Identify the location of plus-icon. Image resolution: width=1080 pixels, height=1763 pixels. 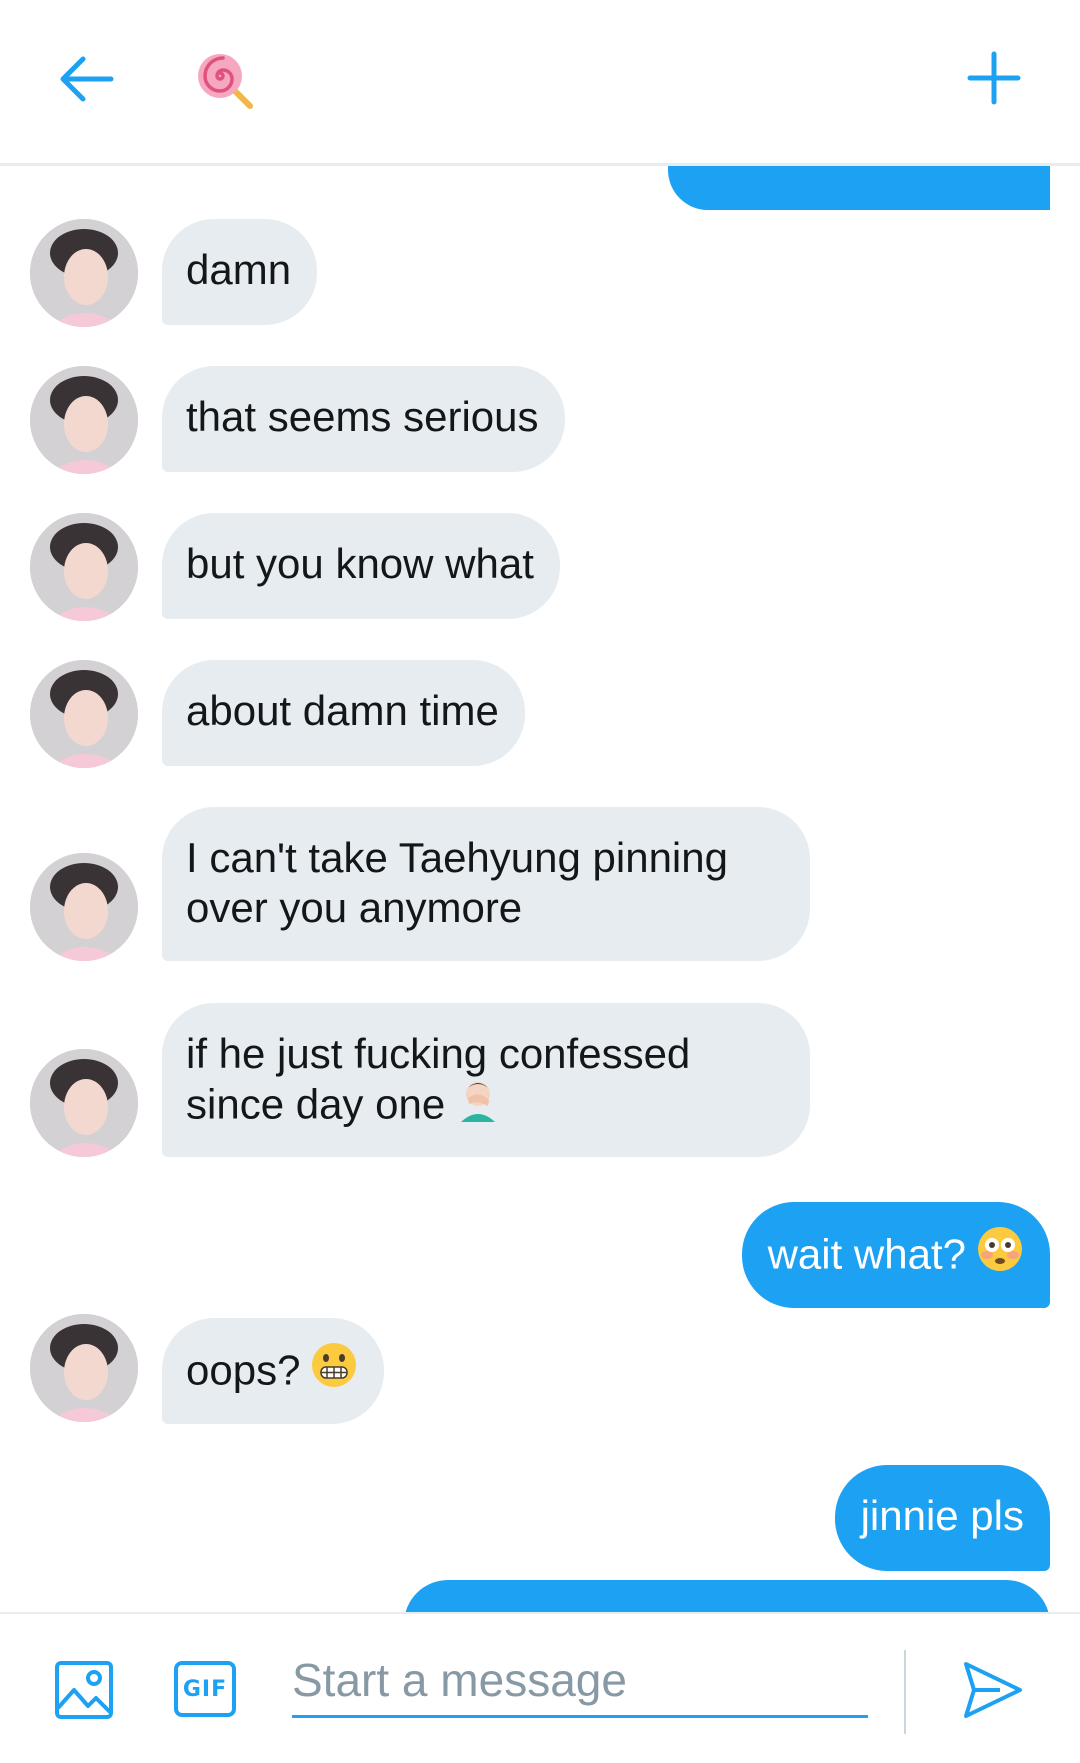
(994, 78).